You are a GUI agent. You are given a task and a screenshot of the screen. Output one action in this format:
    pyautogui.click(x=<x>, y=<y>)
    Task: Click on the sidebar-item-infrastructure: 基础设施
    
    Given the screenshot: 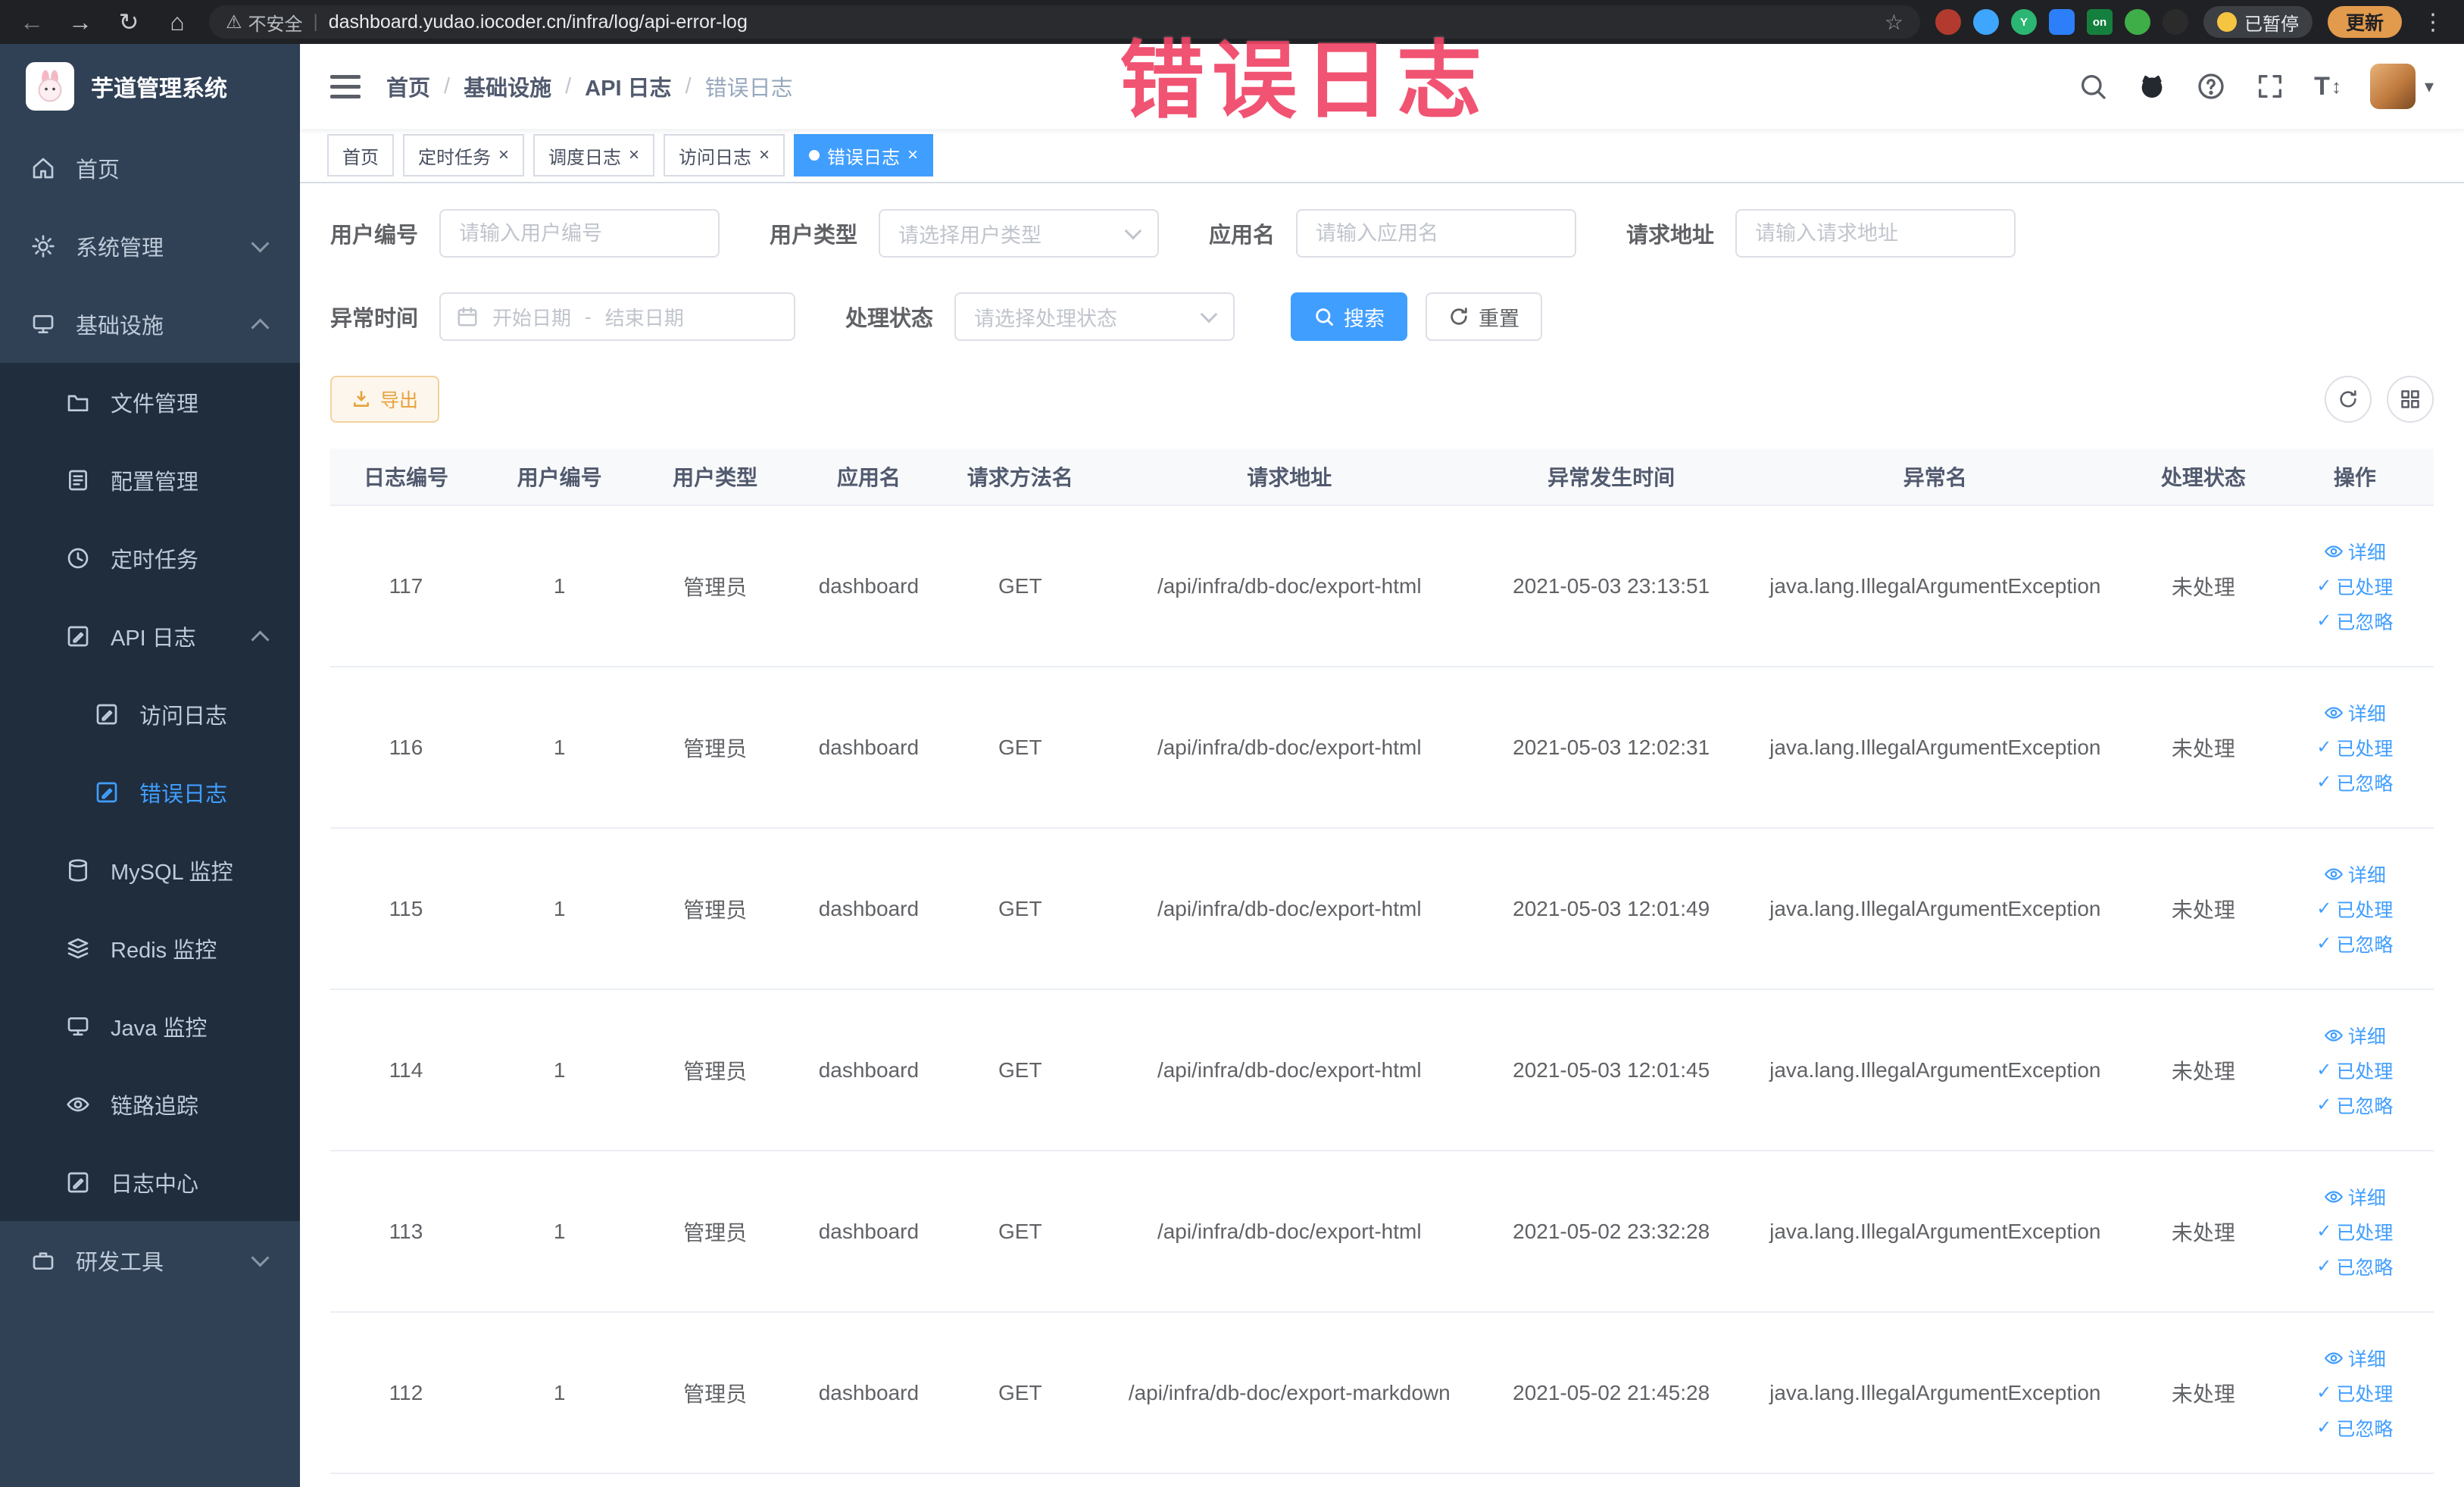 What is the action you would take?
    pyautogui.click(x=150, y=324)
    